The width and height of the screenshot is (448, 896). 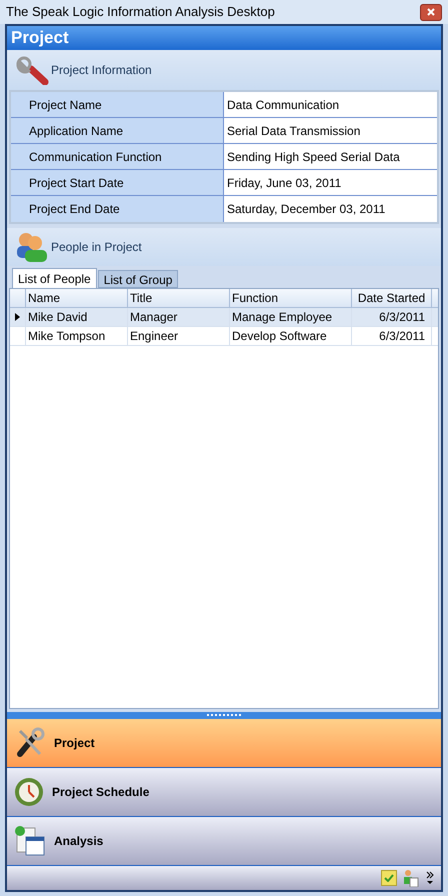 I want to click on field-value: Data Communication, so click(x=283, y=105).